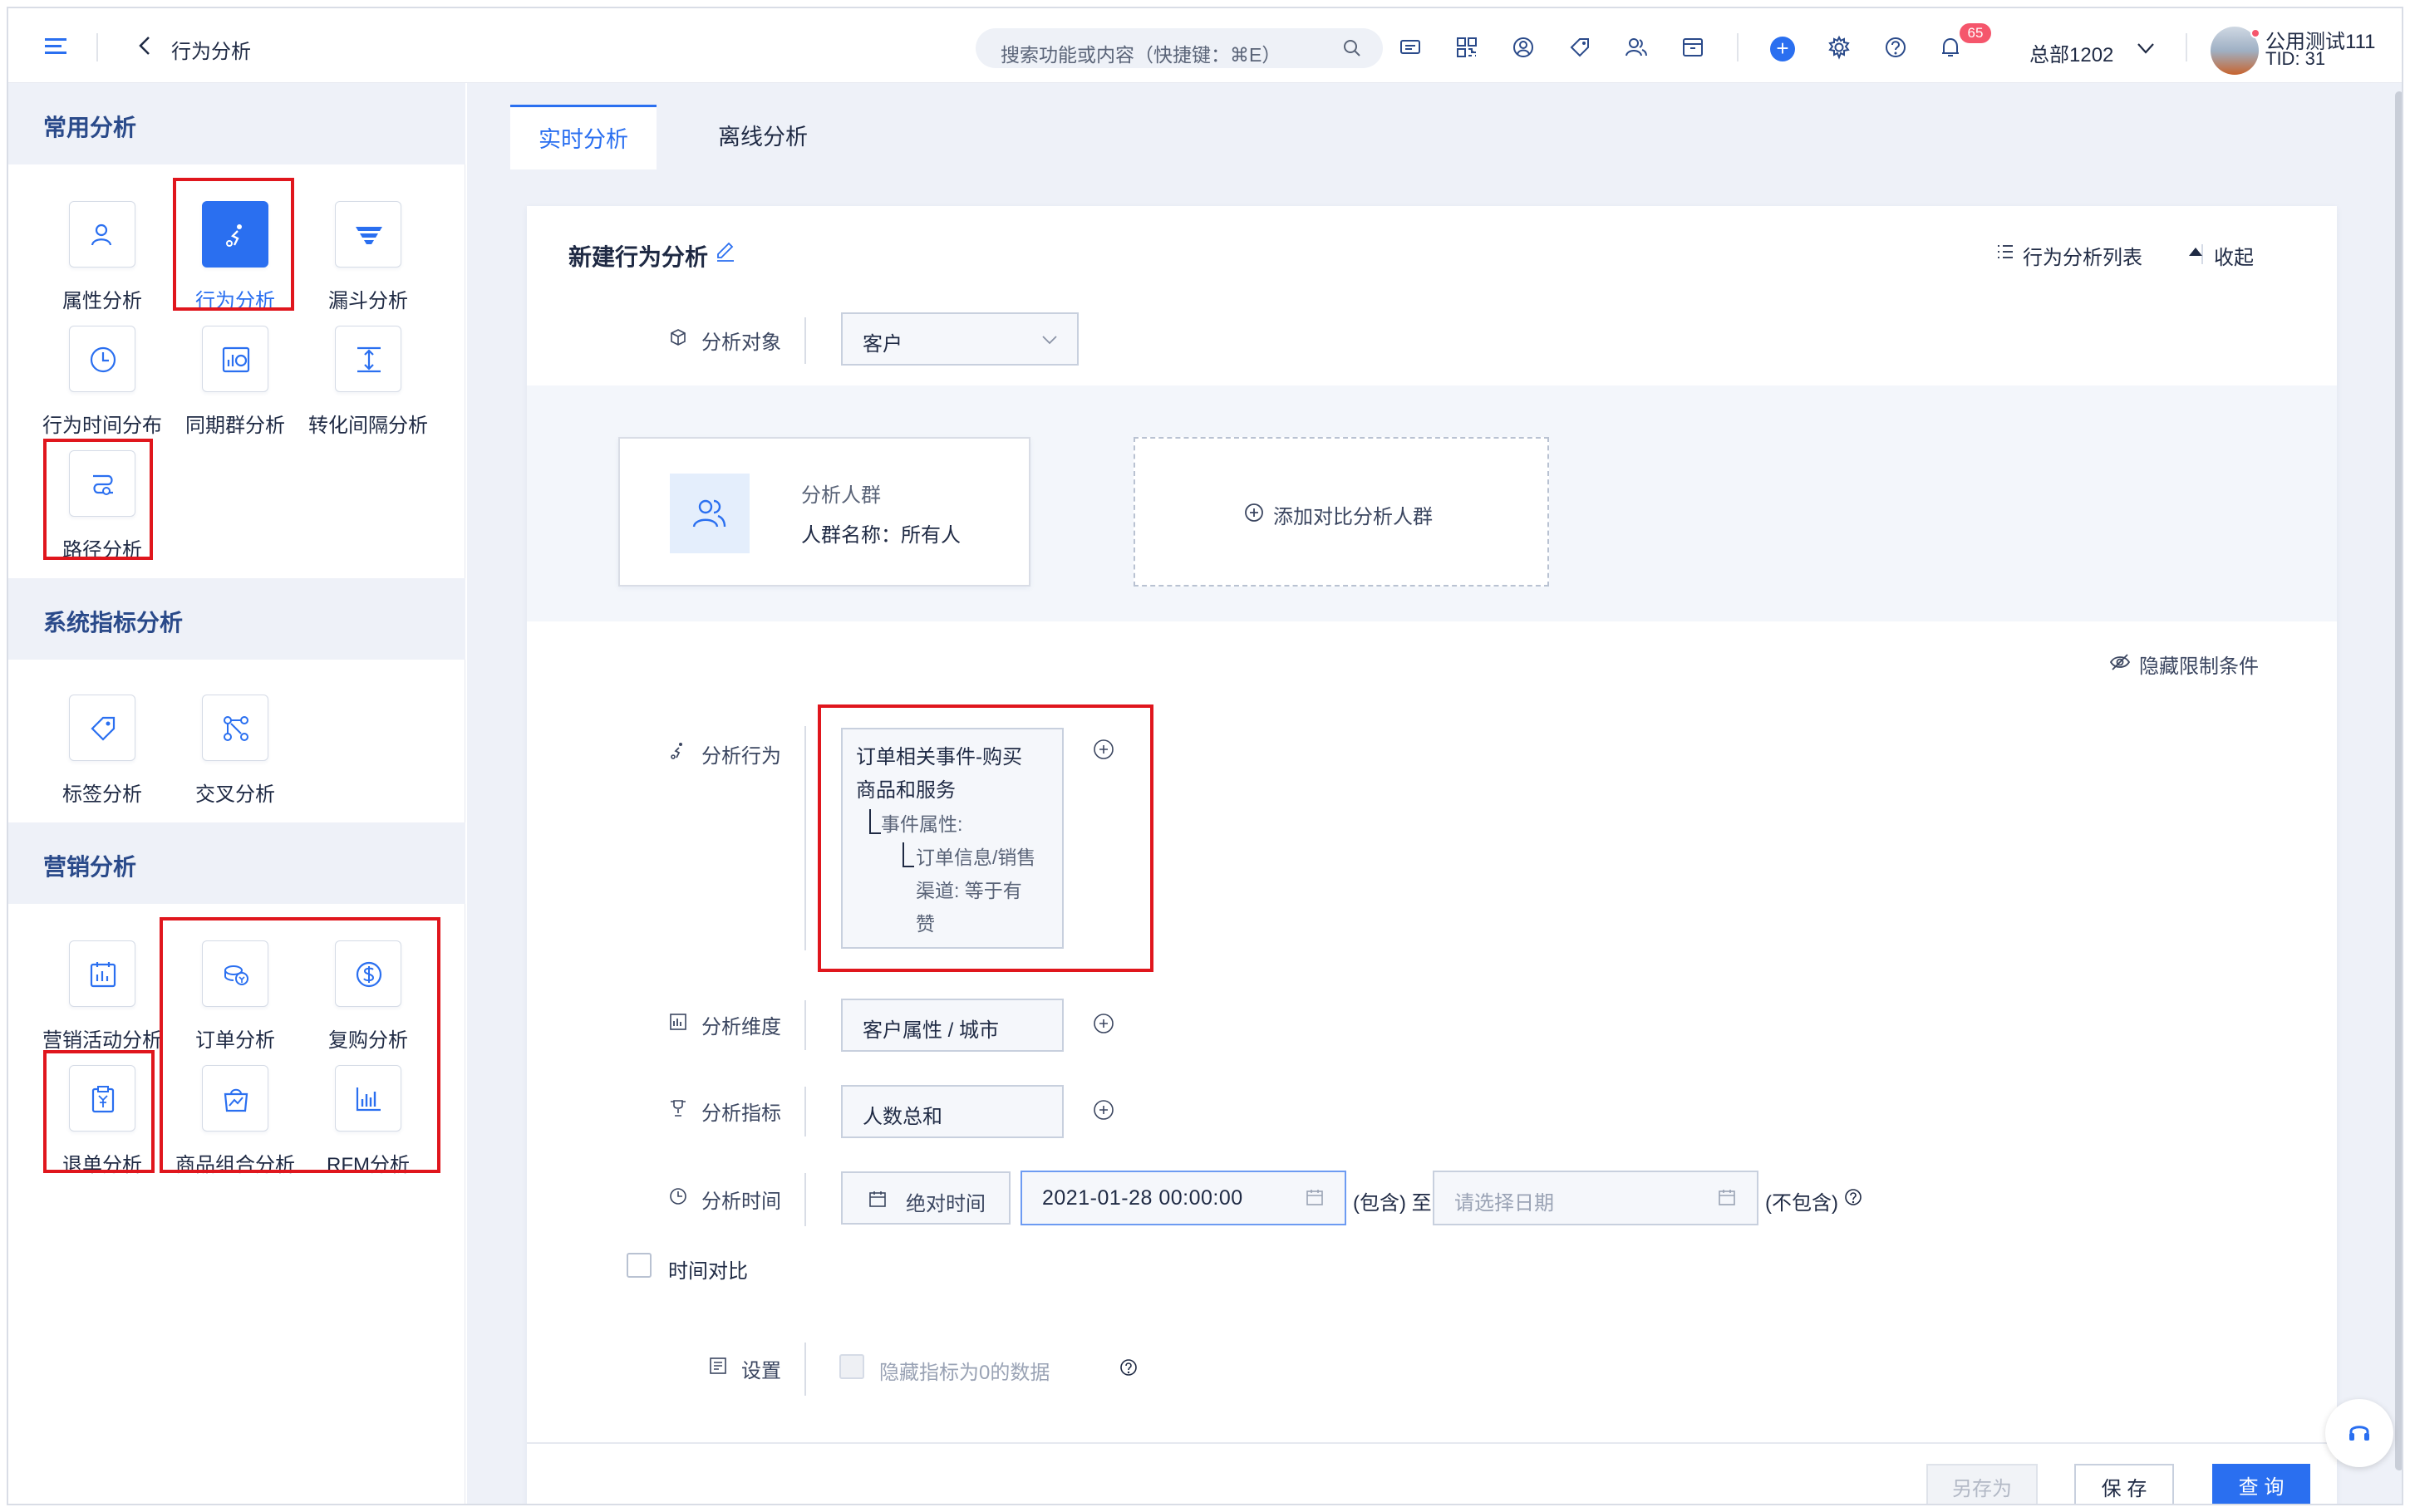 The image size is (2410, 1512). What do you see at coordinates (235, 752) in the screenshot?
I see `tool-cross-analysis: 交叉分析` at bounding box center [235, 752].